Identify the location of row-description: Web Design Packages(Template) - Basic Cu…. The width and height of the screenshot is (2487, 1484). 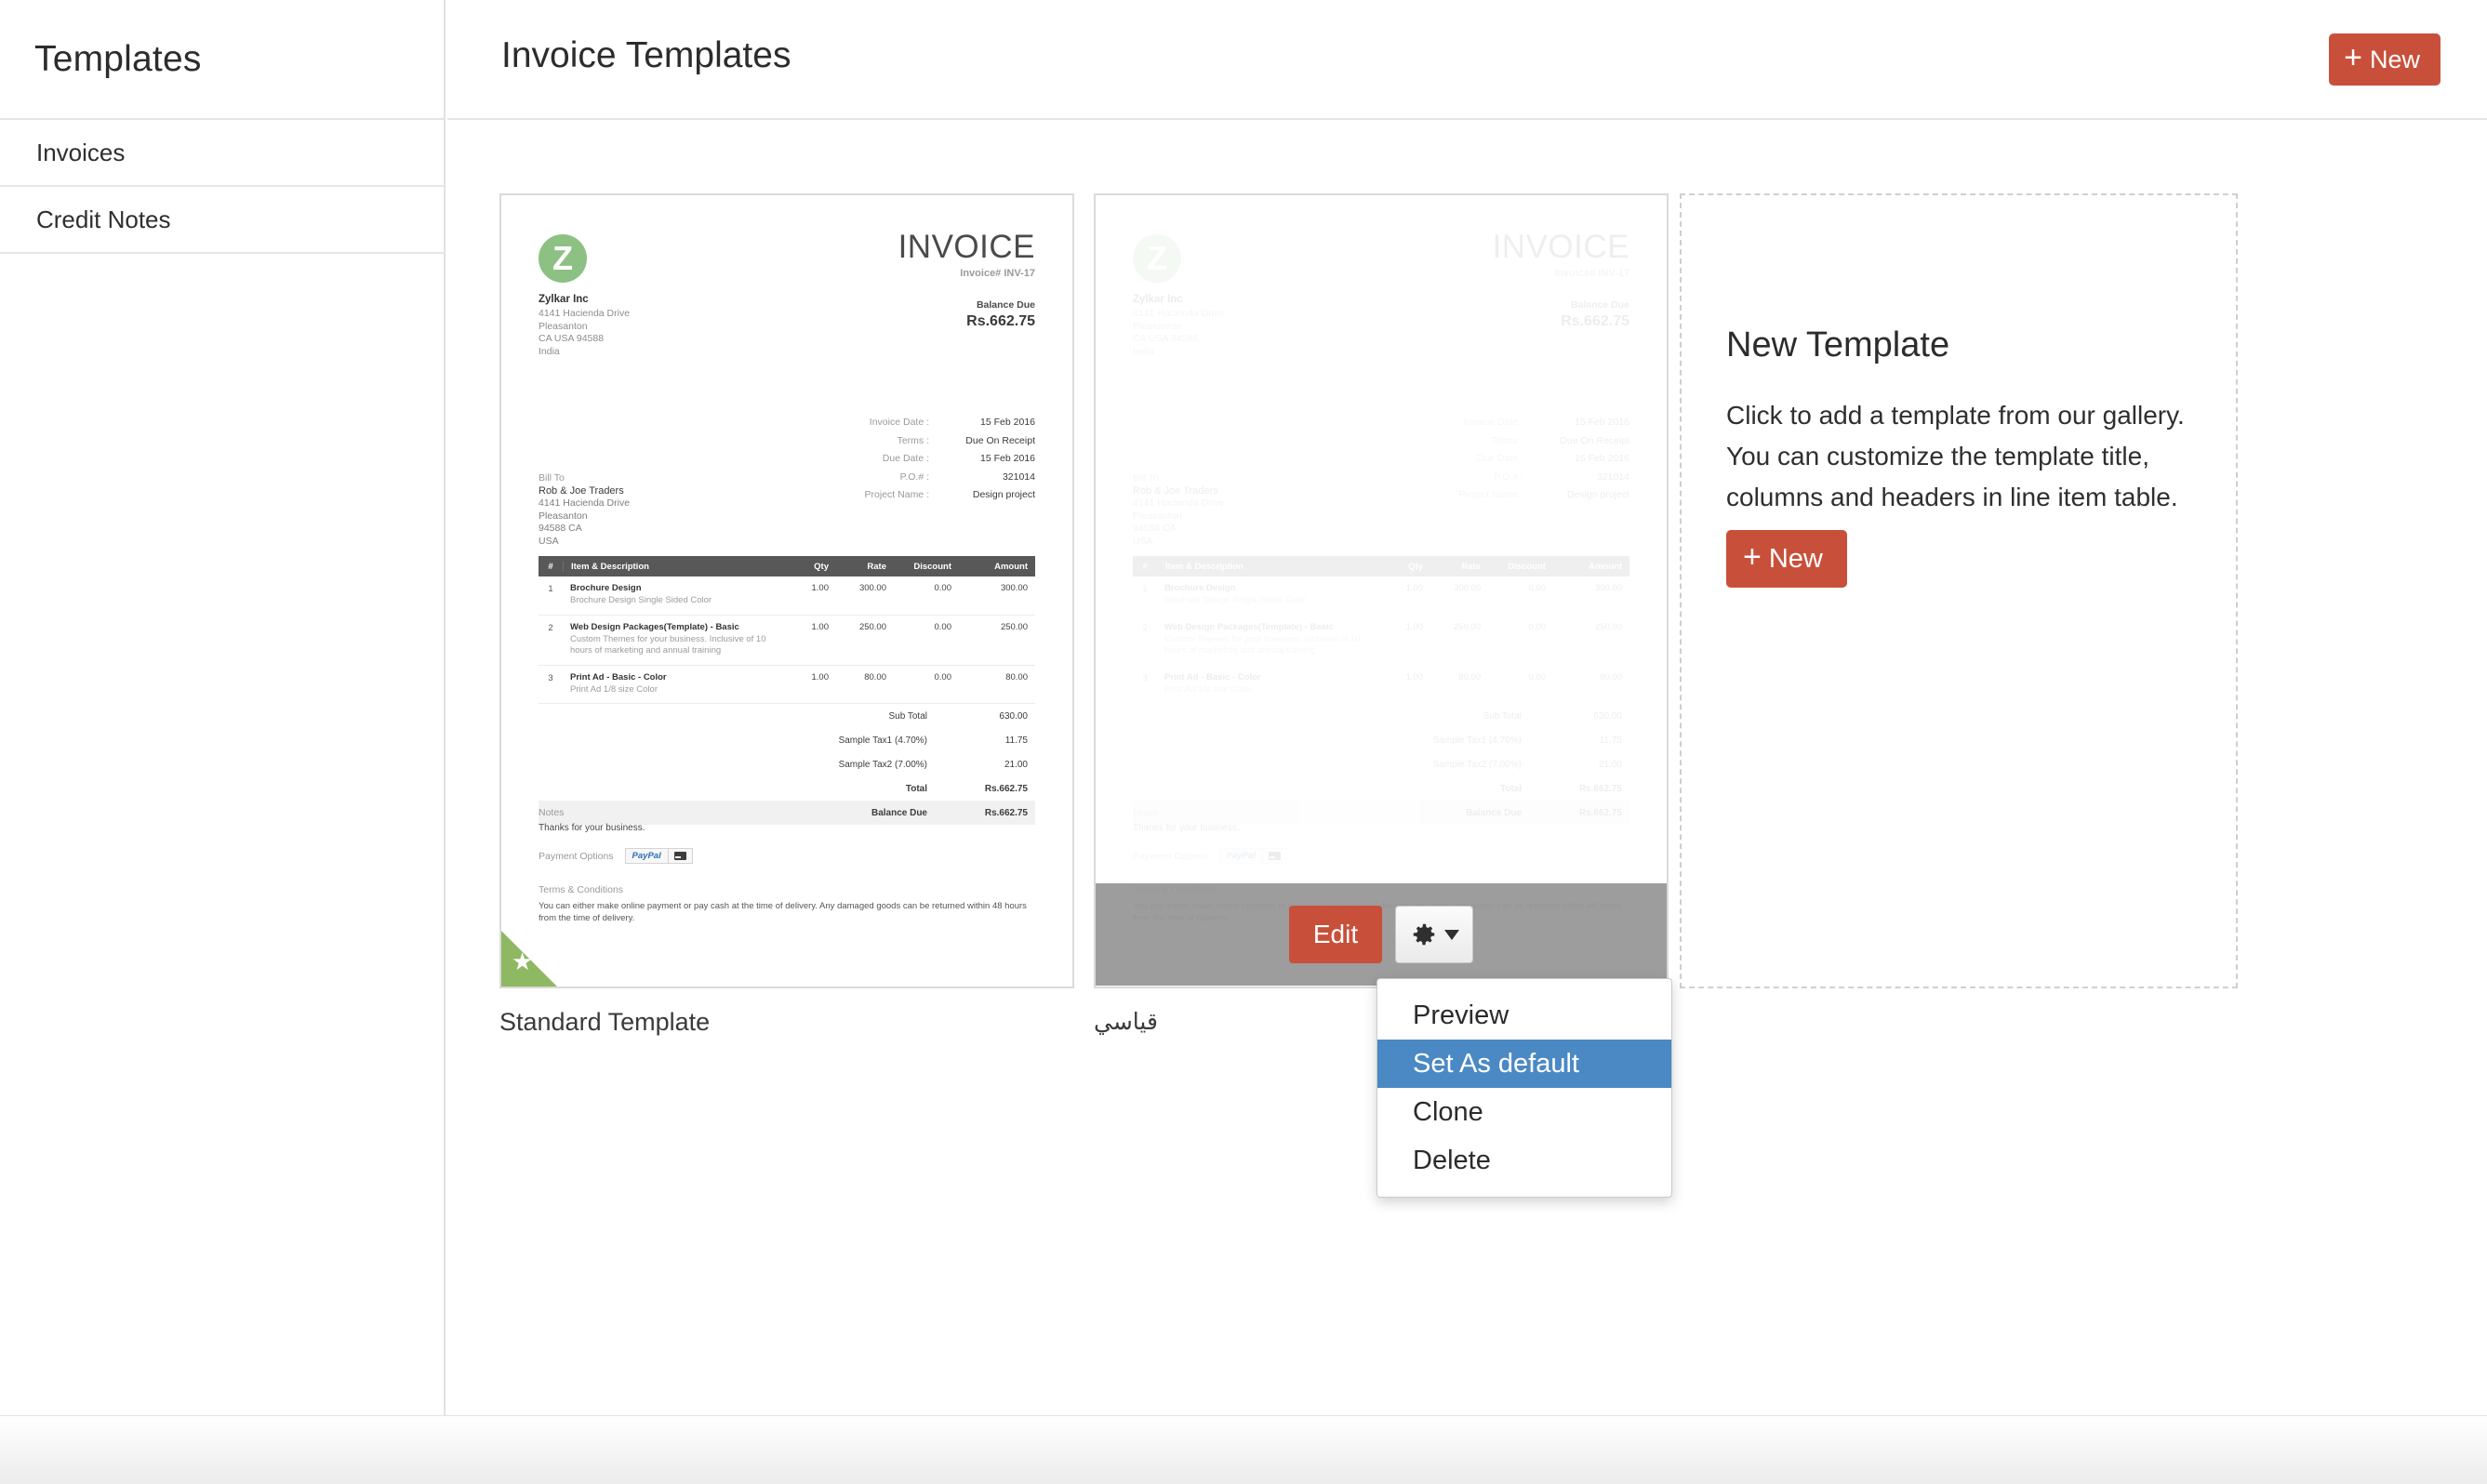
(1266, 639).